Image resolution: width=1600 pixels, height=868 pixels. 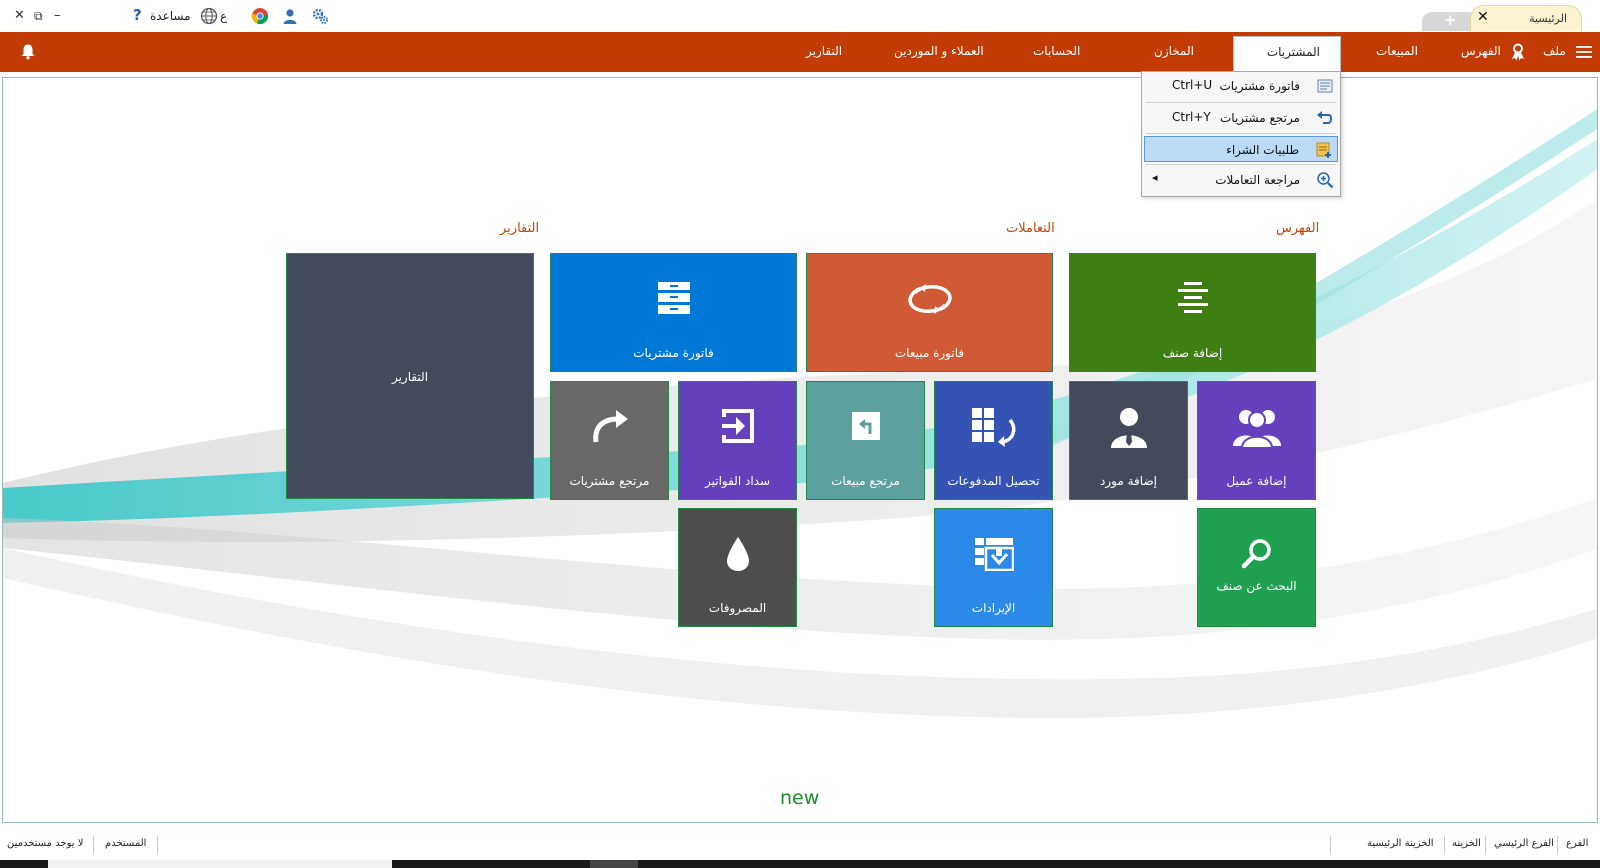 I want to click on menu-purchases: المشتريات, so click(x=1287, y=54).